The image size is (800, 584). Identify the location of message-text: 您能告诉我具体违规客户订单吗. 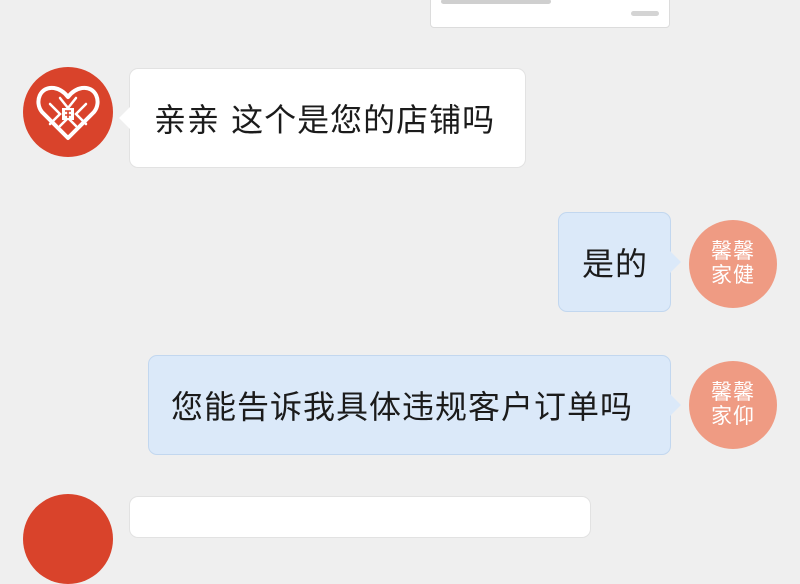
(402, 407).